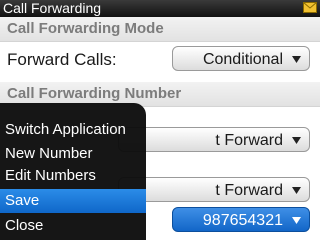  Describe the element at coordinates (49, 153) in the screenshot. I see `menu-item-label: New Number` at that location.